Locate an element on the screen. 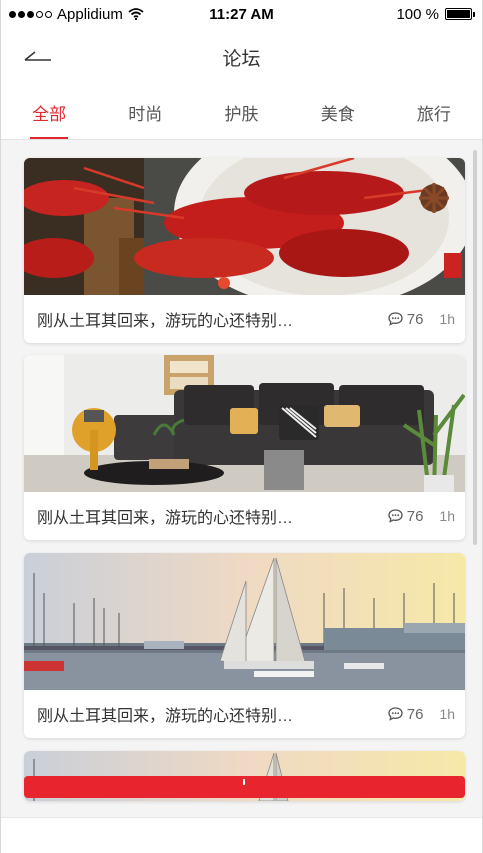 This screenshot has width=483, height=853. page-title: 论坛 is located at coordinates (241, 59).